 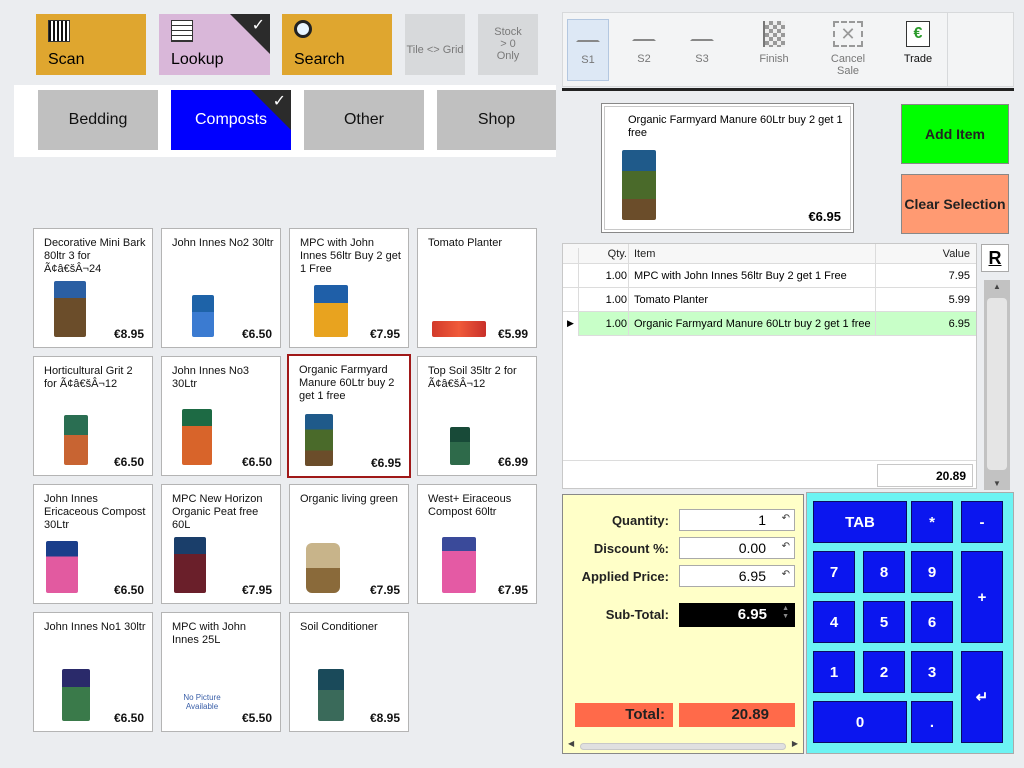 I want to click on checkered-flag-icon, so click(x=774, y=34).